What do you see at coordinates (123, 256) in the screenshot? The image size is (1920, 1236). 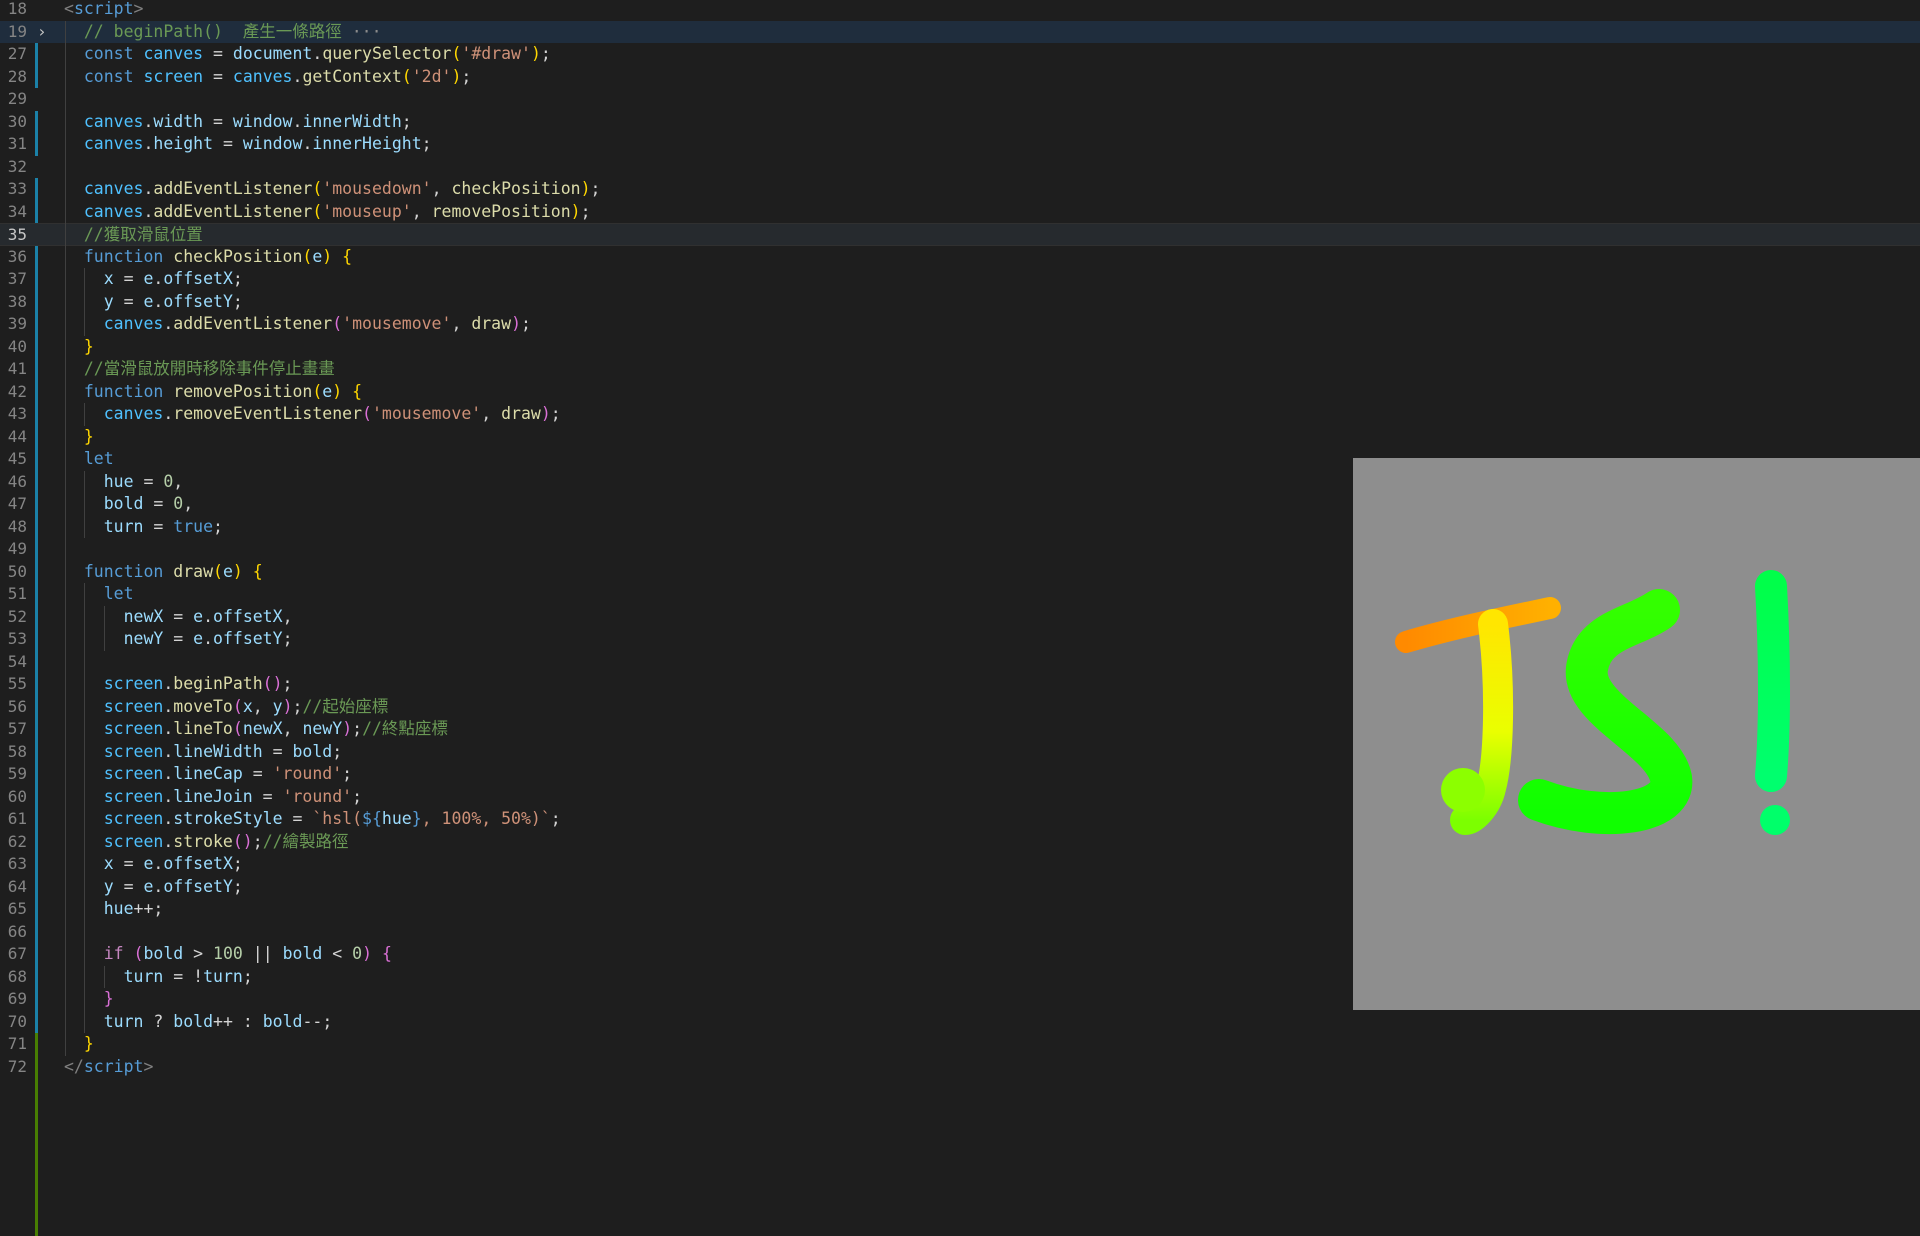 I see `code-token: function` at bounding box center [123, 256].